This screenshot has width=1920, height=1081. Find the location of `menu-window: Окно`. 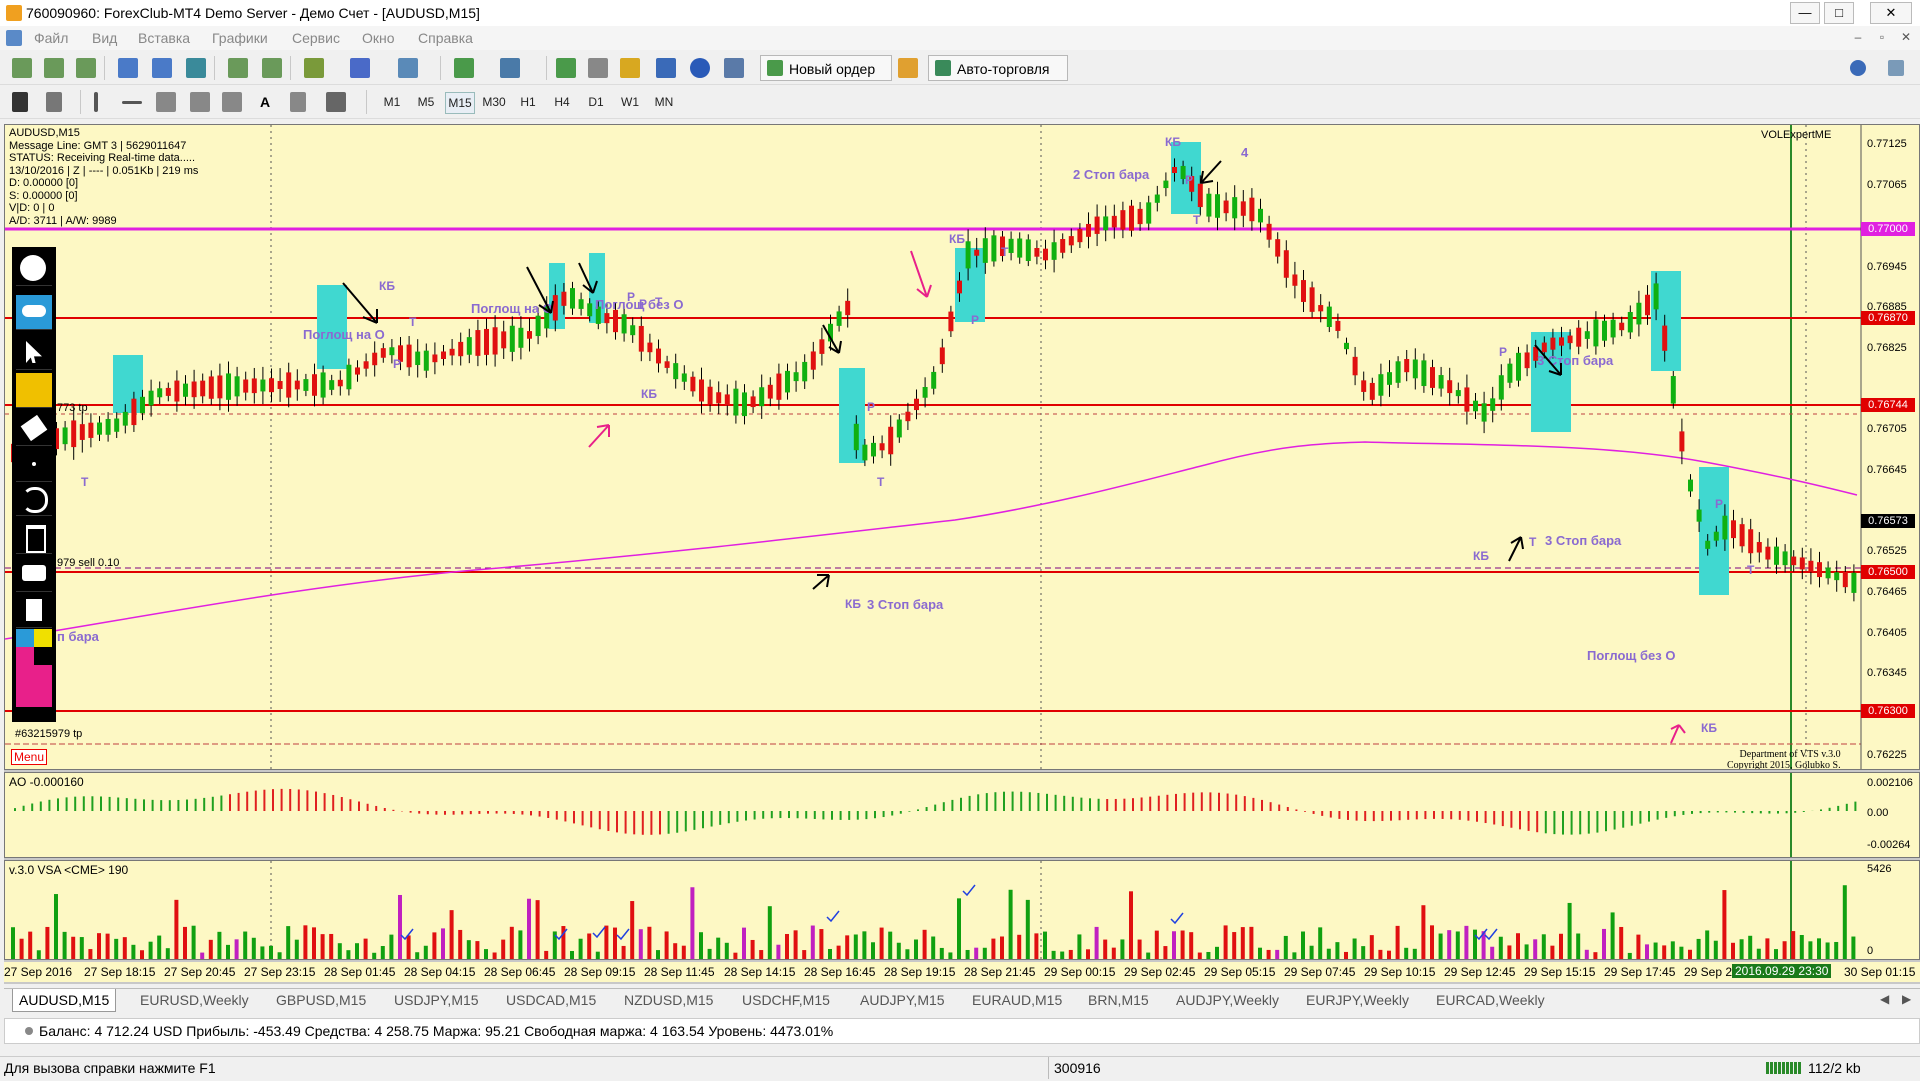

menu-window: Окно is located at coordinates (378, 38).